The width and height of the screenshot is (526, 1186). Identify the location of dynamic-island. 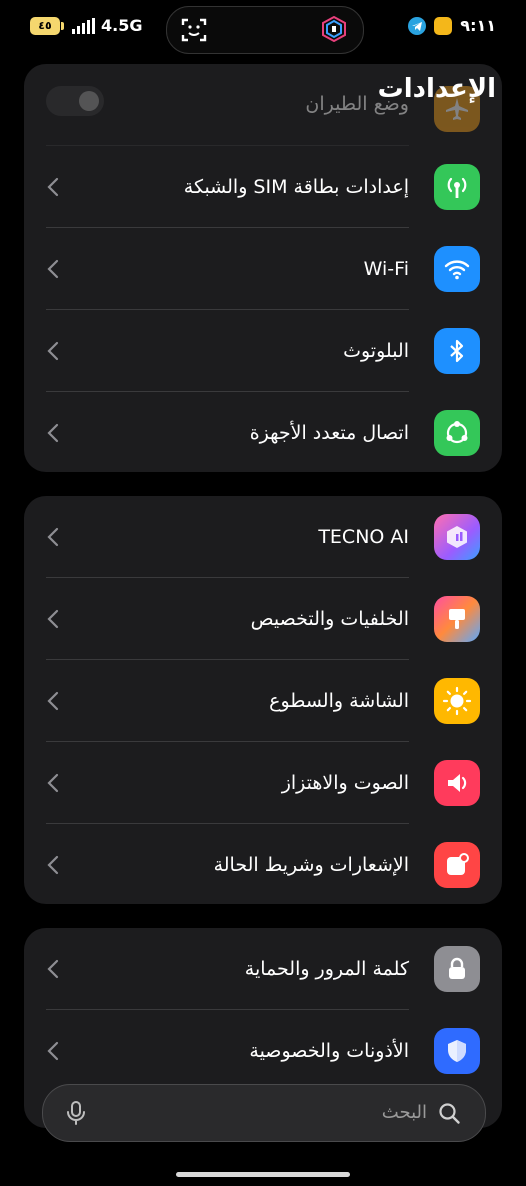
(265, 30).